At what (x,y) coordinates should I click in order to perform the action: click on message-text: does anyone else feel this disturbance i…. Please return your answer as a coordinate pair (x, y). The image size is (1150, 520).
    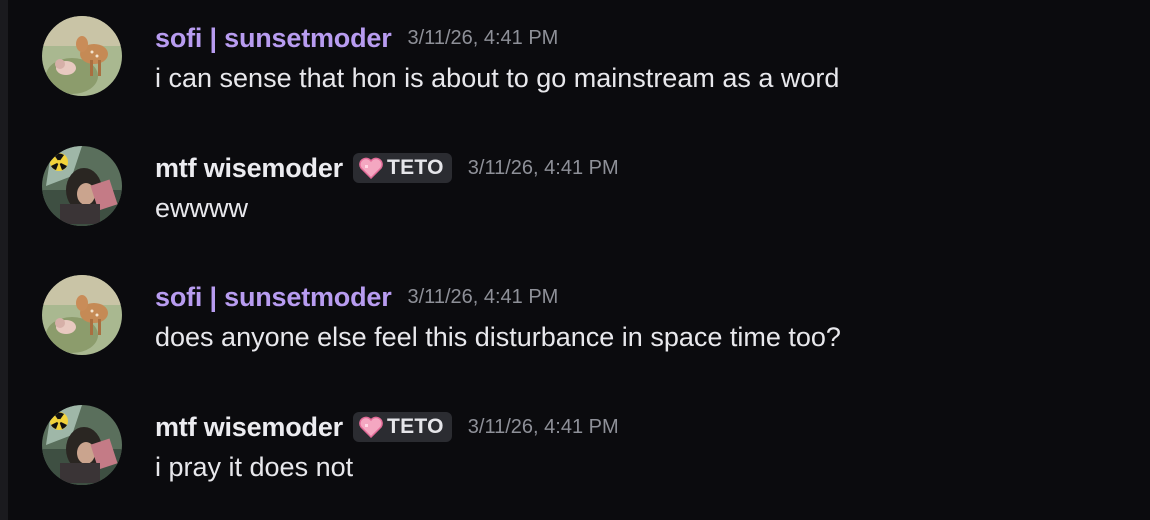
    Looking at the image, I should click on (498, 337).